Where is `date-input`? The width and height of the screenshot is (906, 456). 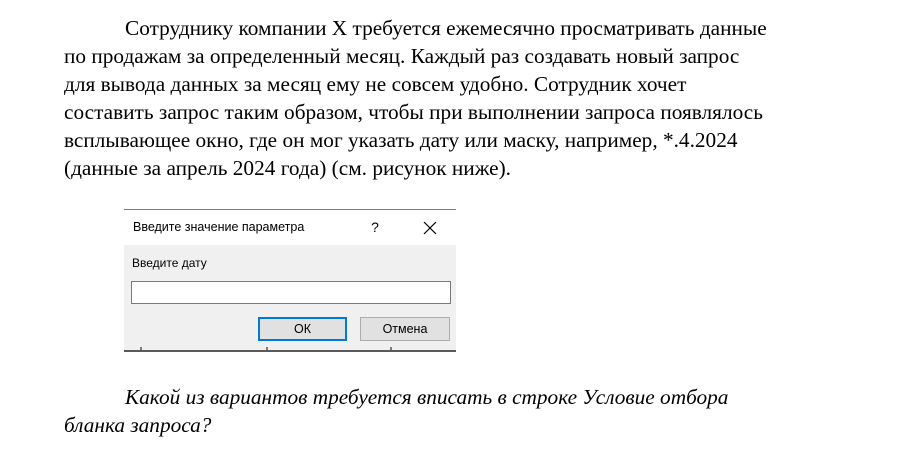
date-input is located at coordinates (291, 292).